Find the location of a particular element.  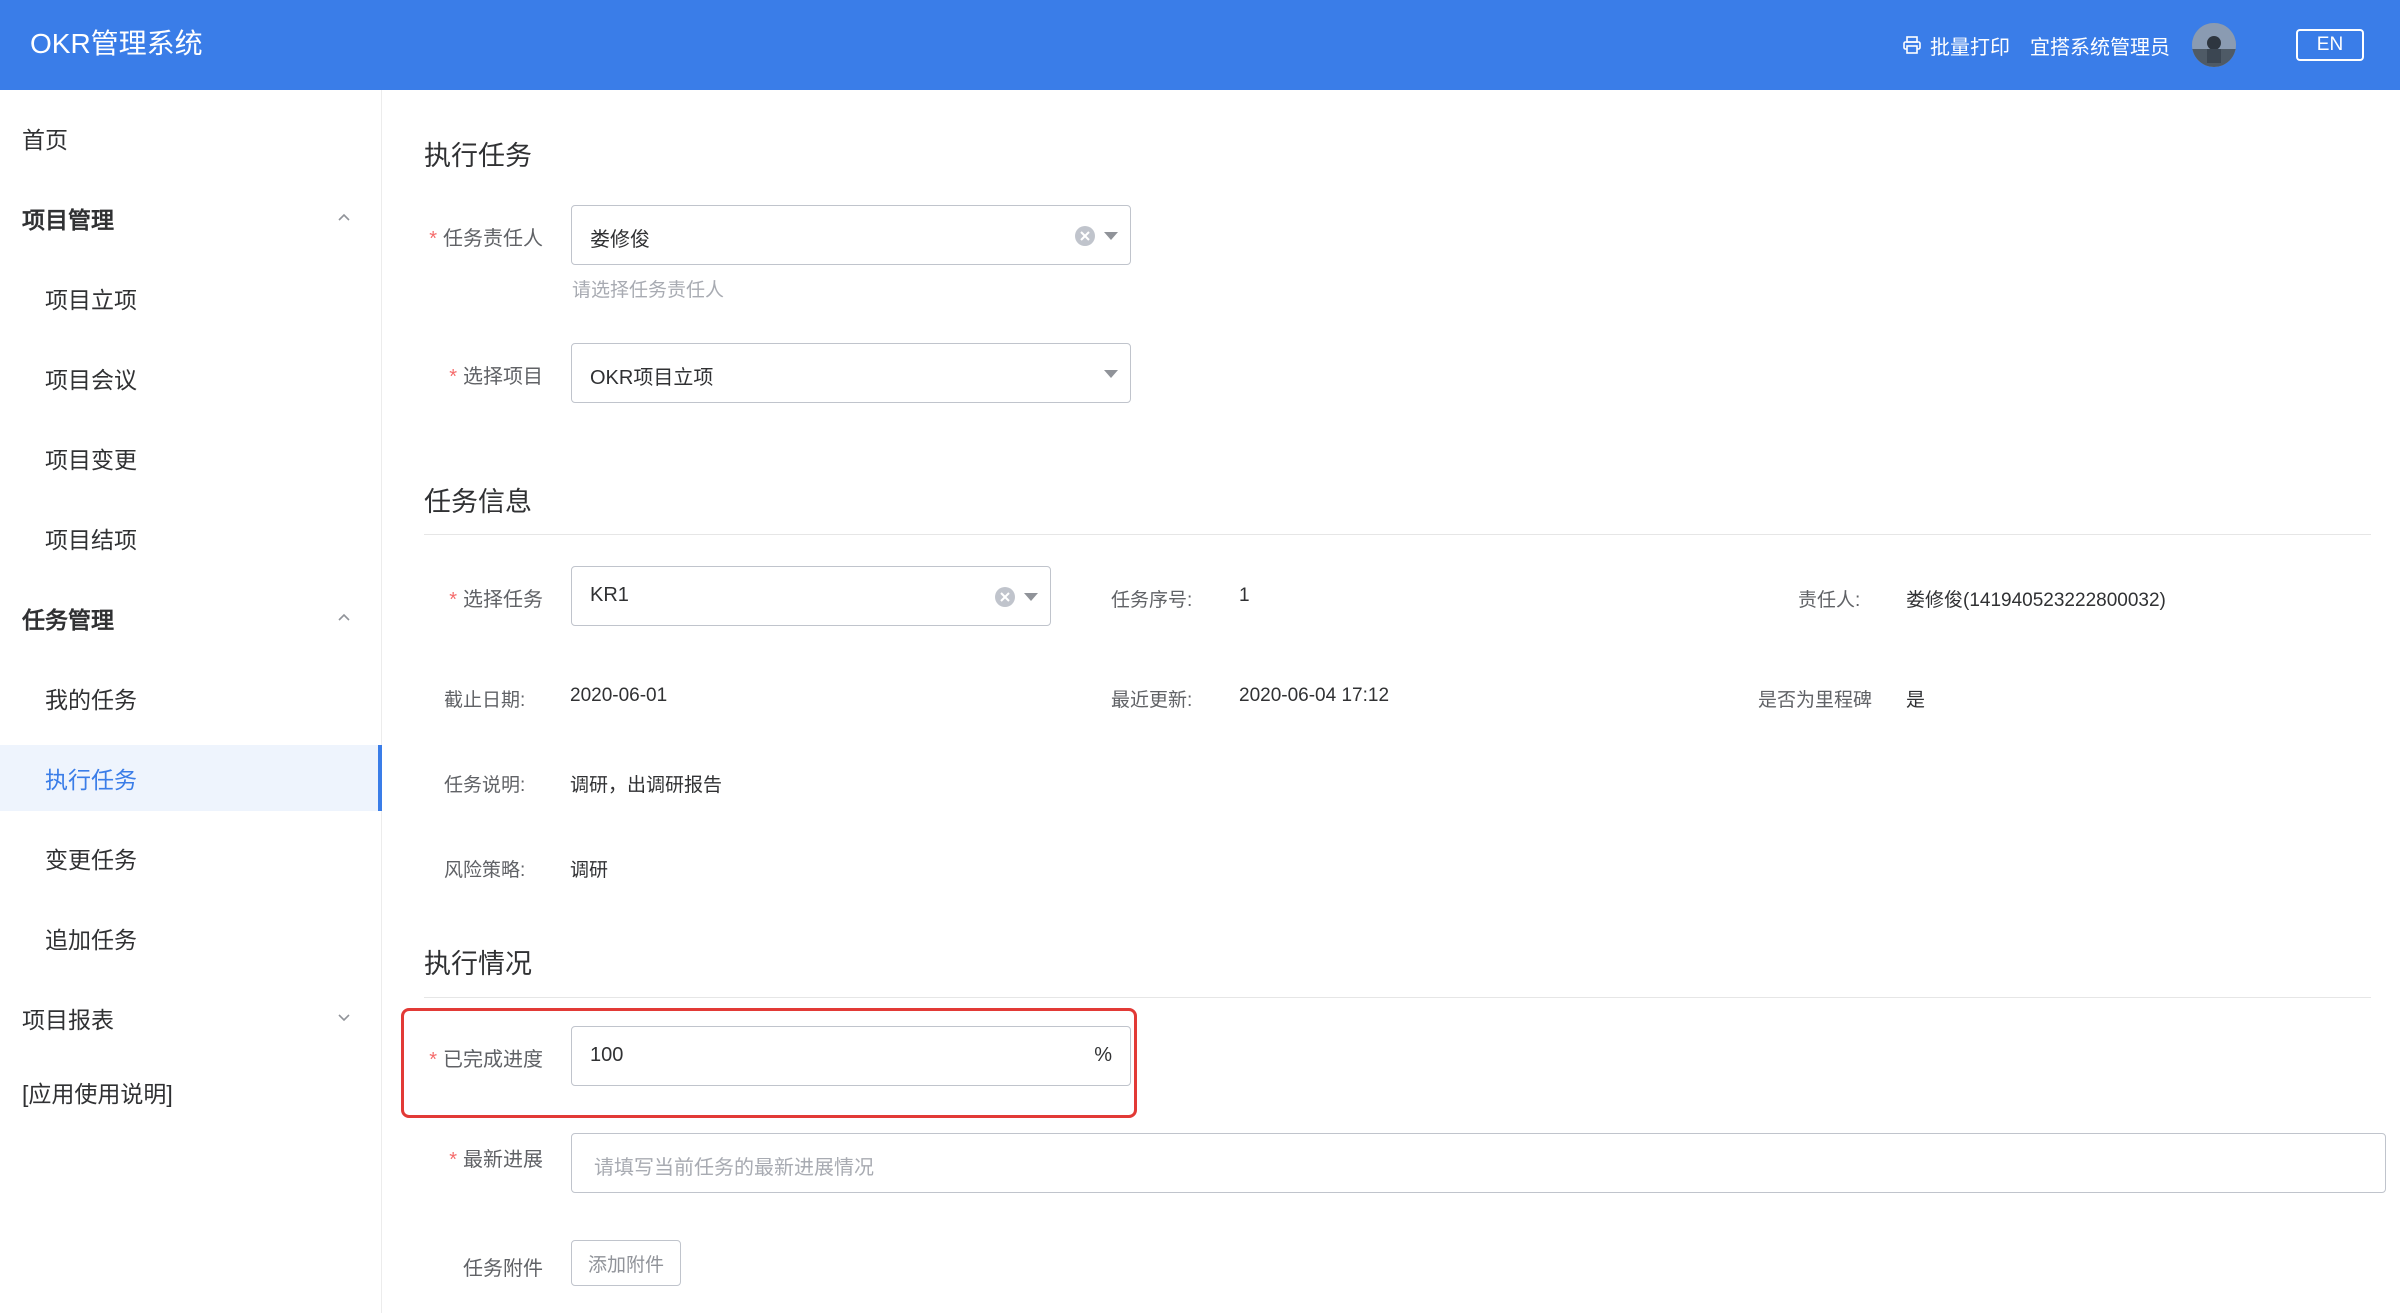

section-title-task-info: 任务信息 is located at coordinates (478, 502).